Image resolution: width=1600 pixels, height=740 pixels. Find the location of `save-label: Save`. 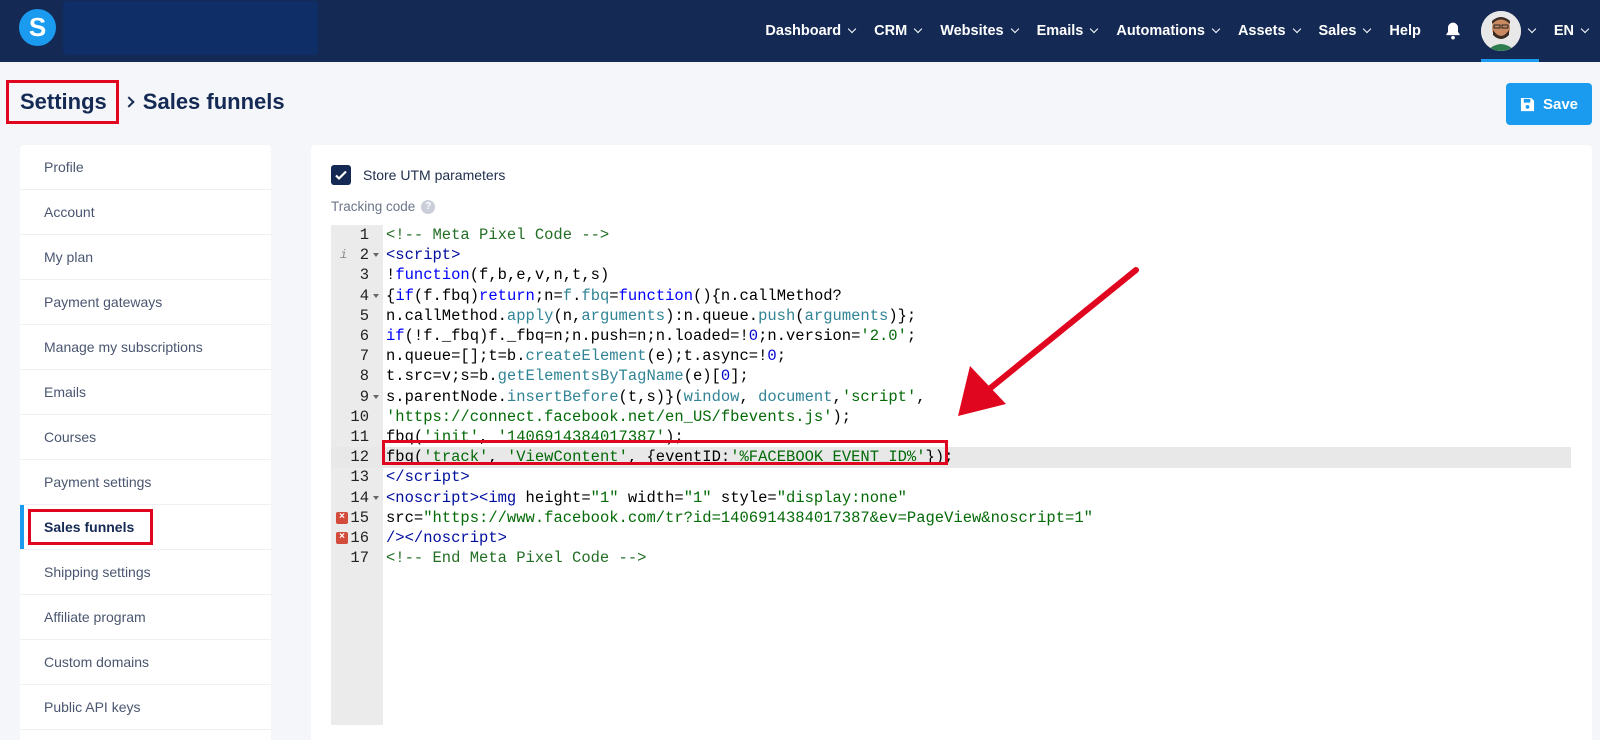

save-label: Save is located at coordinates (1560, 104).